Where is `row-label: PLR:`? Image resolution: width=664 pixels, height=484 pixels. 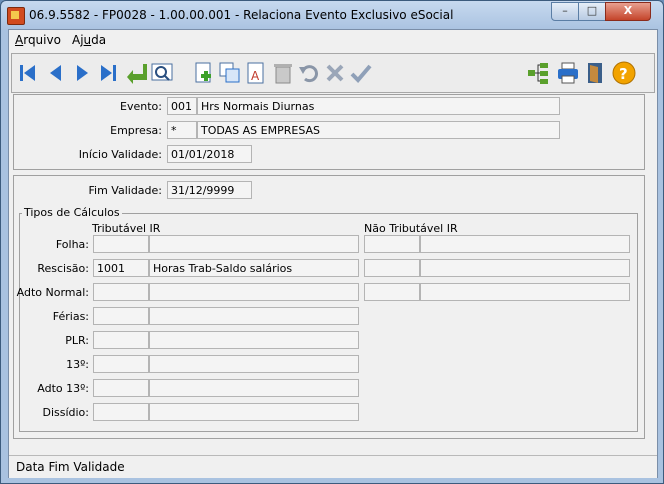 row-label: PLR: is located at coordinates (77, 340).